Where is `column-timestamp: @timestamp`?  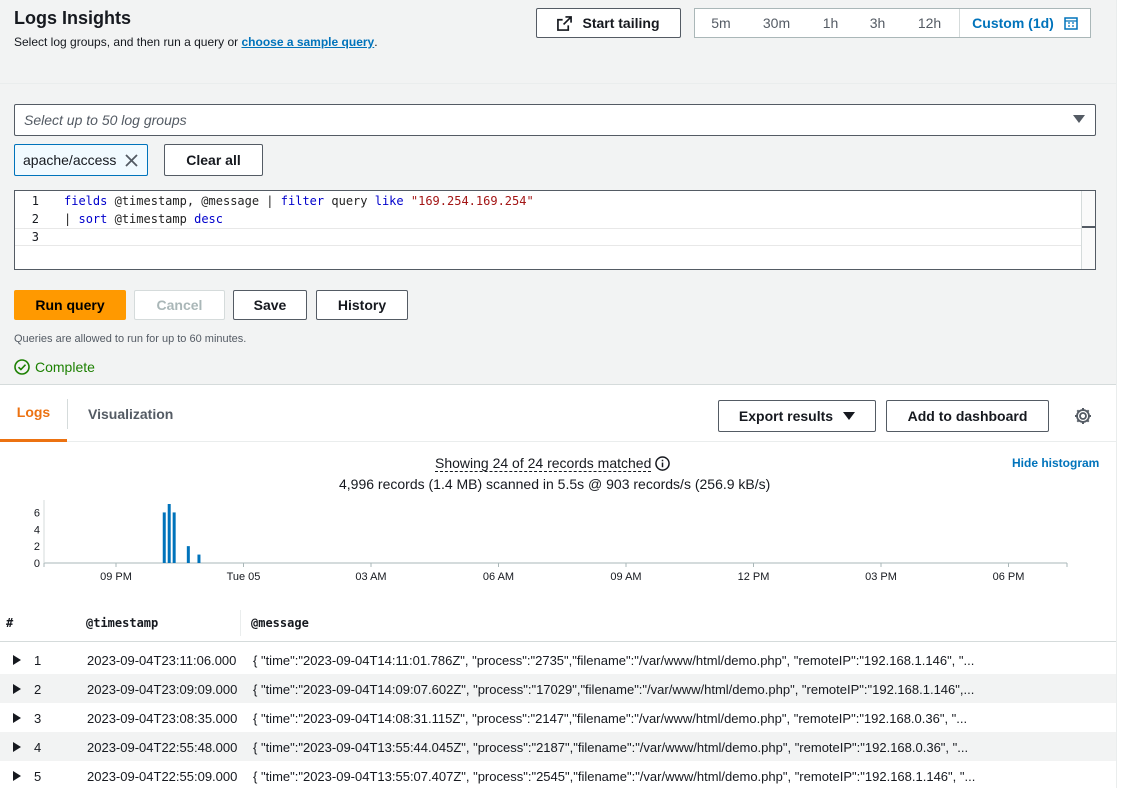
column-timestamp: @timestamp is located at coordinates (122, 623).